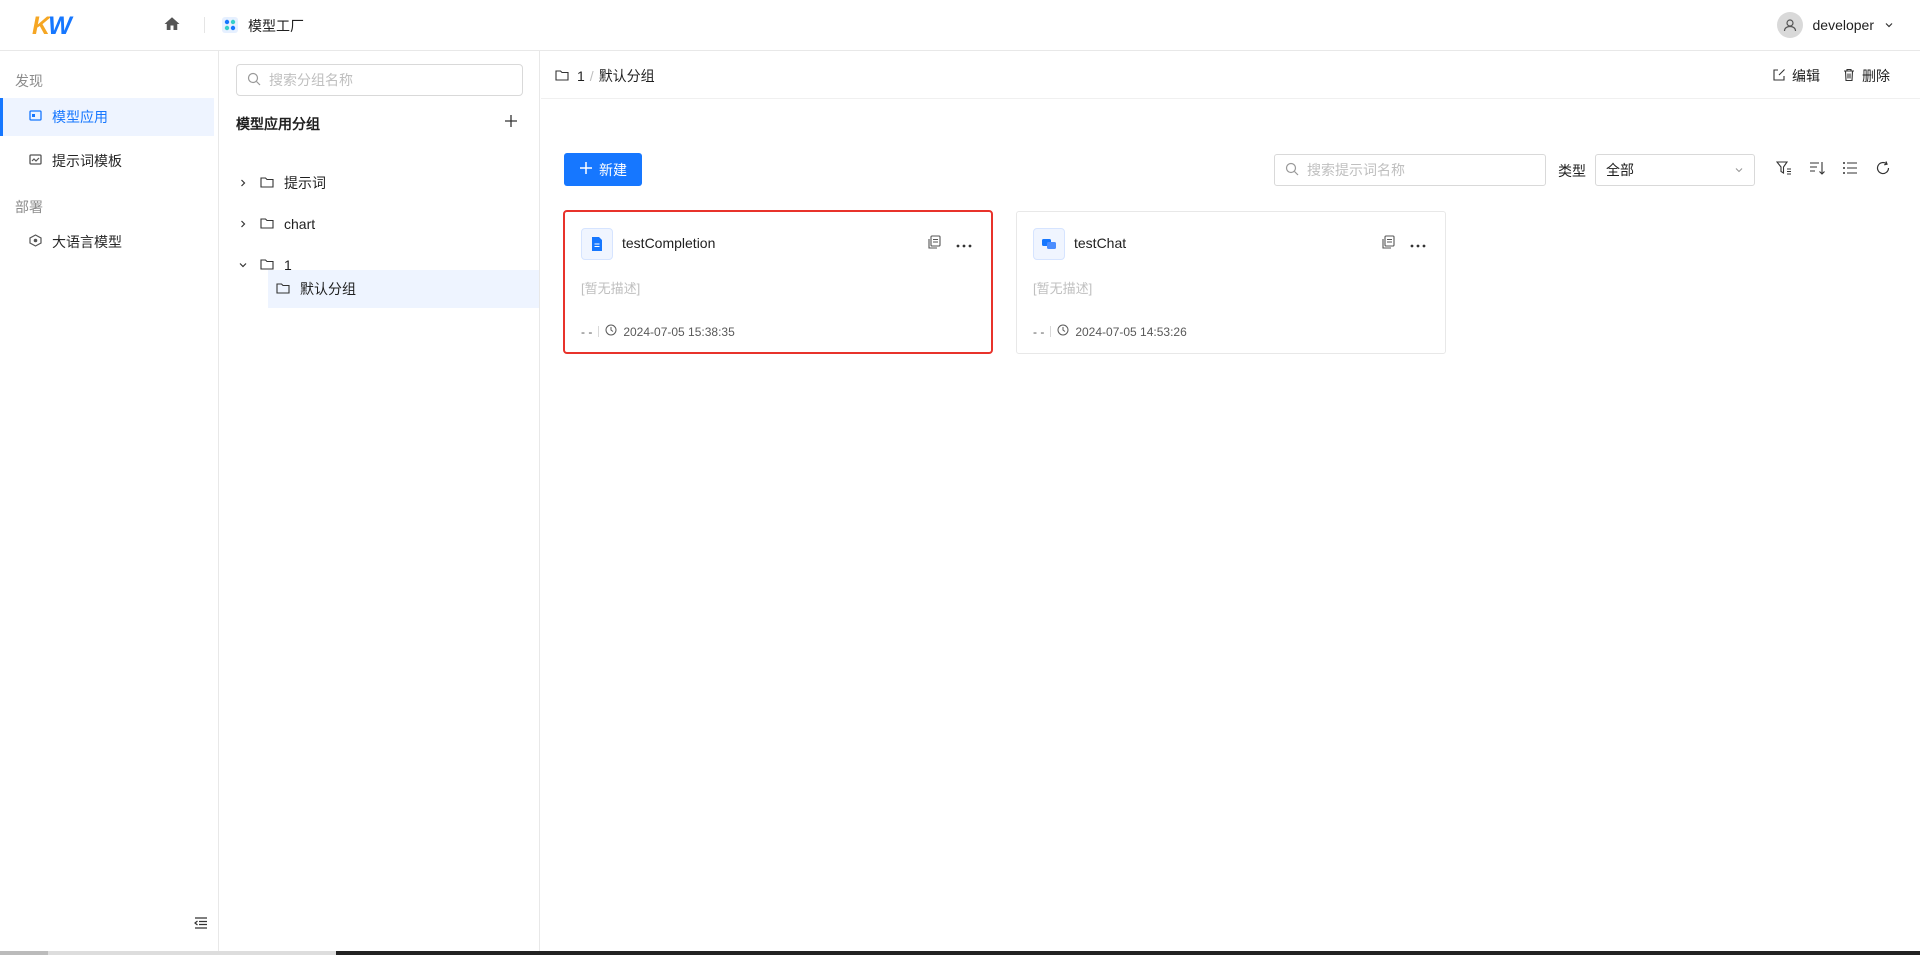 This screenshot has height=955, width=1920. I want to click on breadcrumb-current: 默认分组, so click(626, 76).